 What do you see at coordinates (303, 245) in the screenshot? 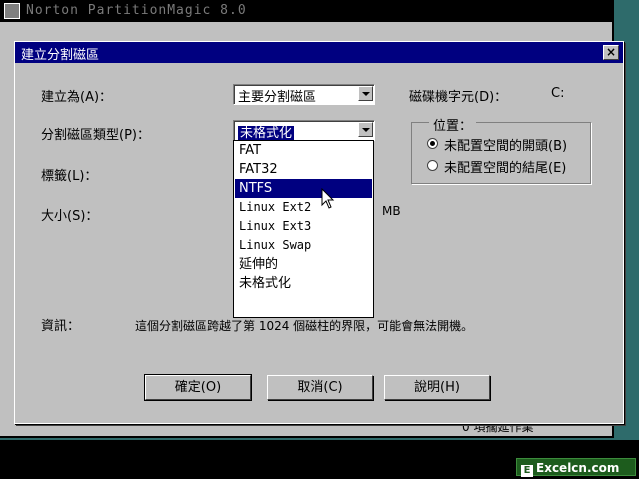
I see `dropdown-option-linux-swap: Linux Swap` at bounding box center [303, 245].